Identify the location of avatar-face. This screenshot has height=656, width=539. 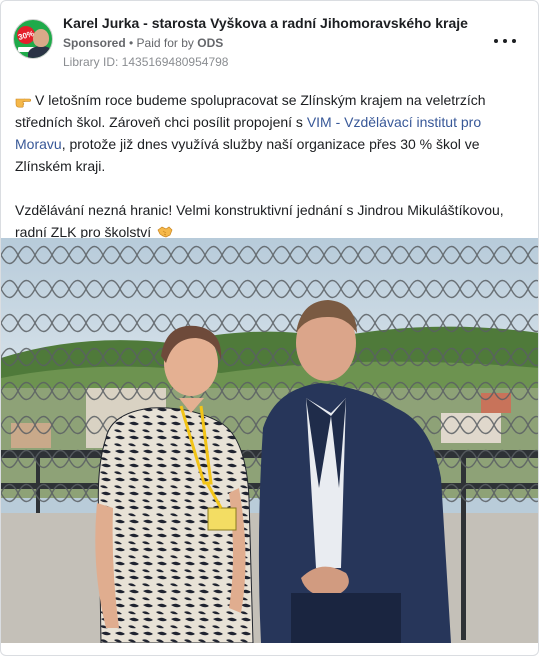
(41, 38).